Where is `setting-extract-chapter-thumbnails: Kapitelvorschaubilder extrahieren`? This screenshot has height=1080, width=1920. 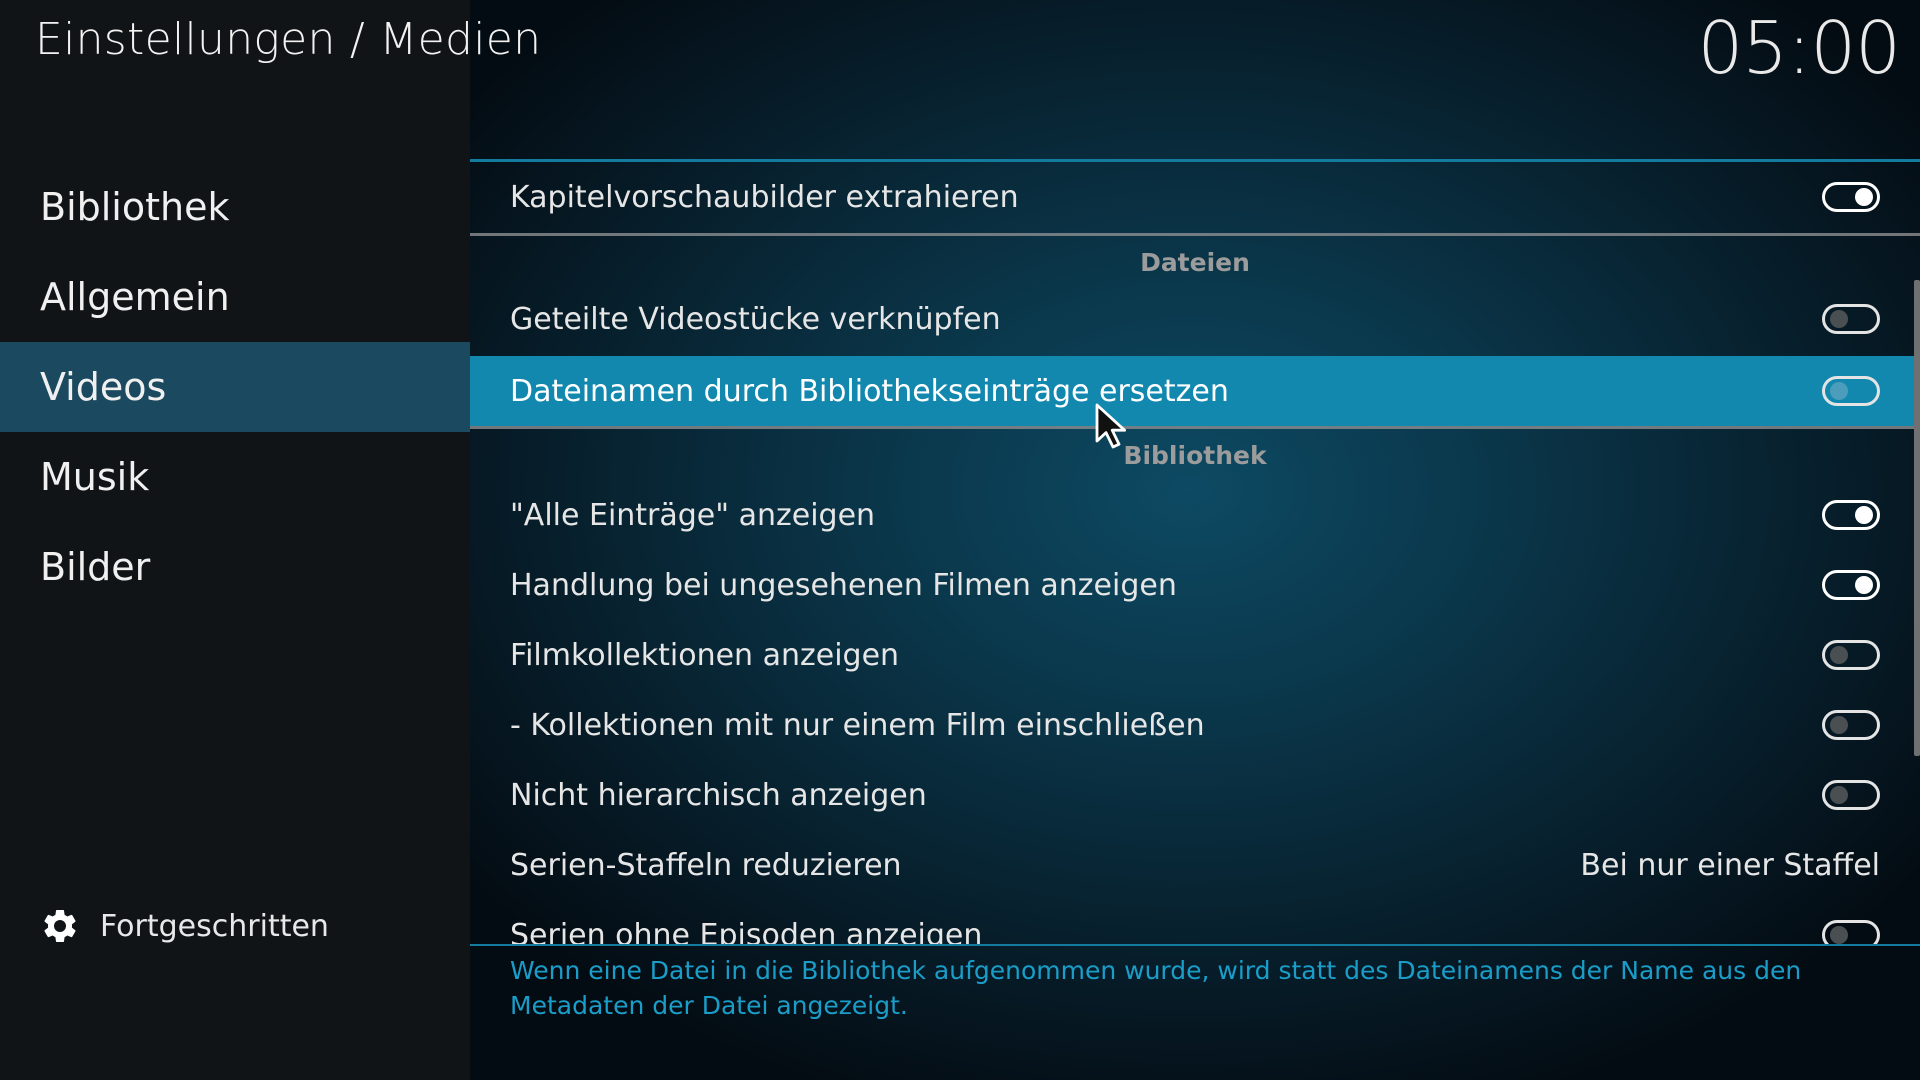
setting-extract-chapter-thumbnails: Kapitelvorschaubilder extrahieren is located at coordinates (1195, 197).